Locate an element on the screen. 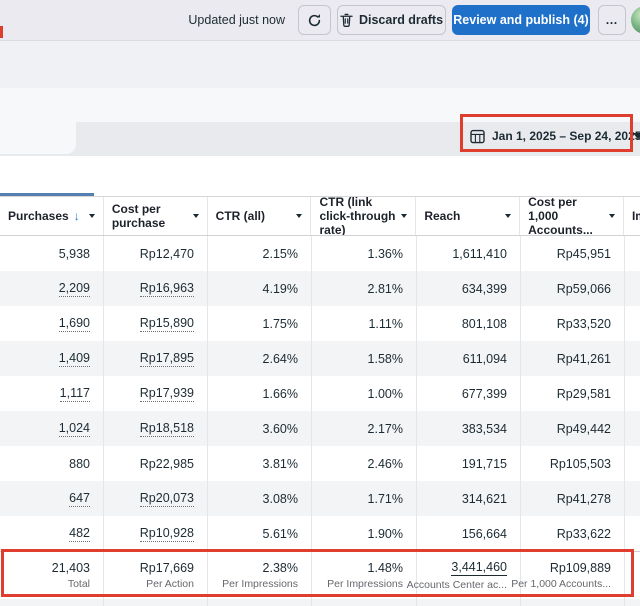 The width and height of the screenshot is (640, 606). table-cell: Rp41,261 is located at coordinates (573, 358).